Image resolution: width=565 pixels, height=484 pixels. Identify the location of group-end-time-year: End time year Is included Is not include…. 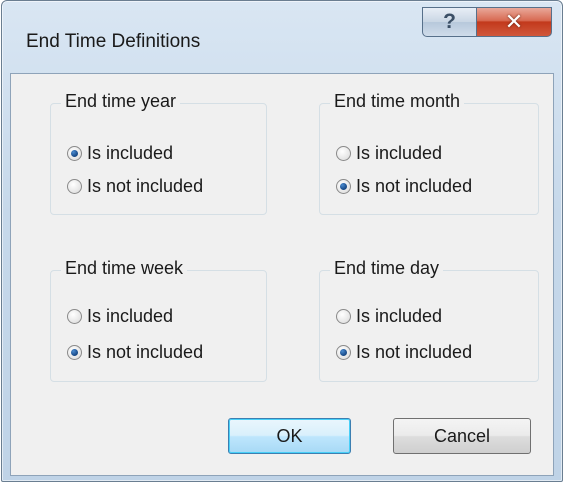
(158, 153).